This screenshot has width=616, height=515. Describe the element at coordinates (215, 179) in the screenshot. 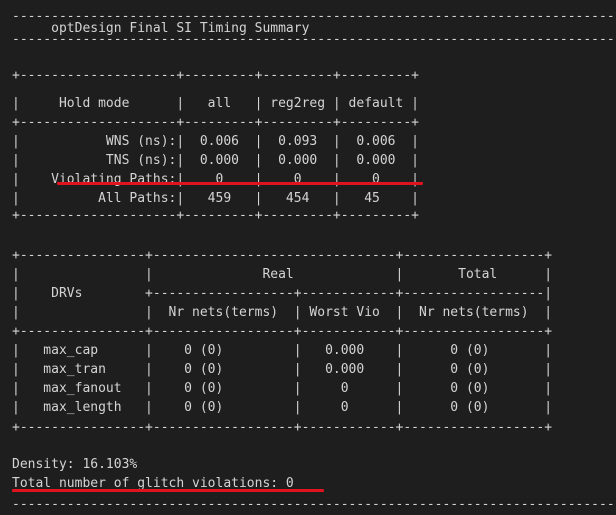

I see `hold-table-row-violating-paths: | Violating Paths:| 0 | 0 | 0 |` at that location.